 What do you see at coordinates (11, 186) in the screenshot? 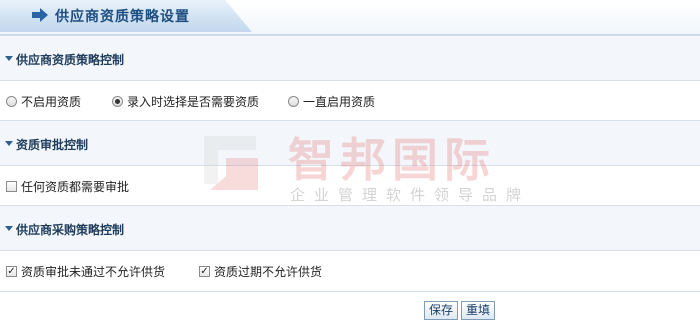
I see `checkbox-all-need-approval` at bounding box center [11, 186].